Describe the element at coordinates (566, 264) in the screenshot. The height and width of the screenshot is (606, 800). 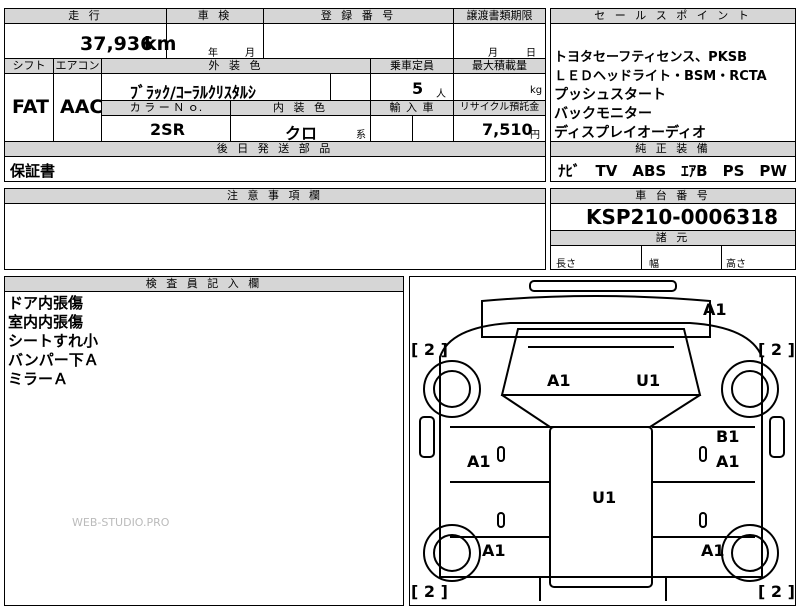
I see `length-label: 長さ` at that location.